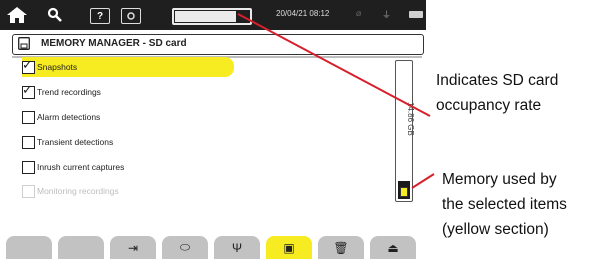 The width and height of the screenshot is (616, 259). Describe the element at coordinates (423, 181) in the screenshot. I see `callout-line-selected` at that location.